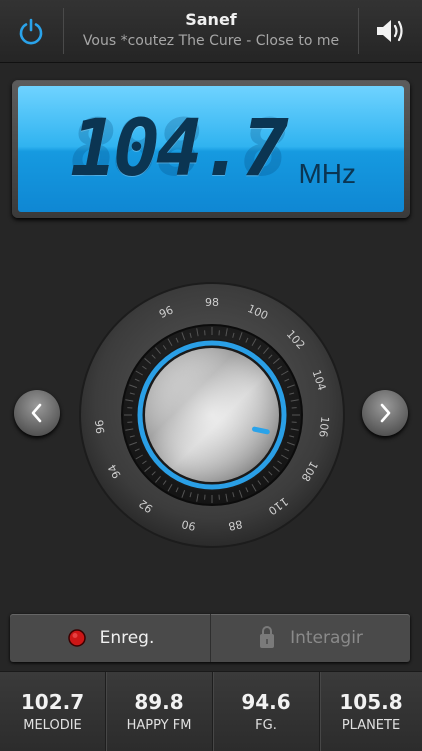 This screenshot has height=751, width=422. I want to click on preset-frequency: 105.8, so click(371, 702).